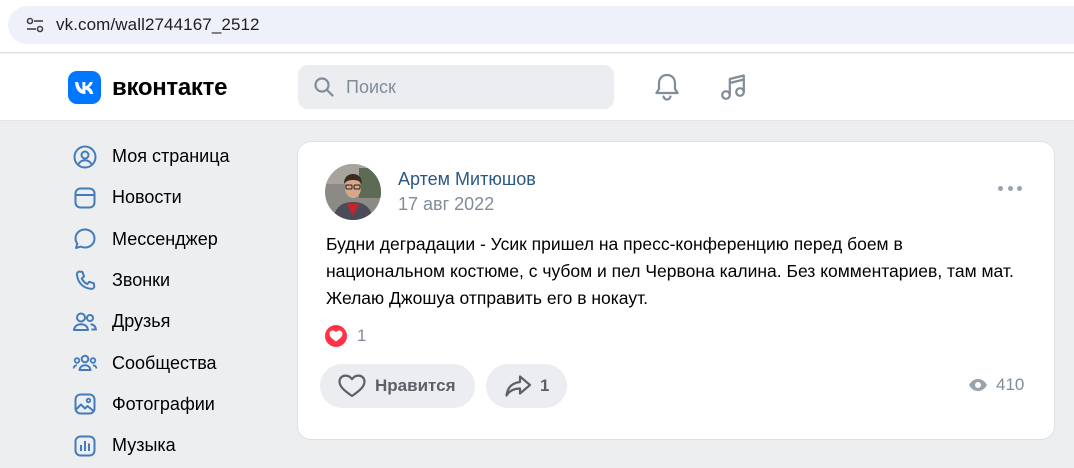  I want to click on post-author-link: Артем Митюшов, so click(467, 179).